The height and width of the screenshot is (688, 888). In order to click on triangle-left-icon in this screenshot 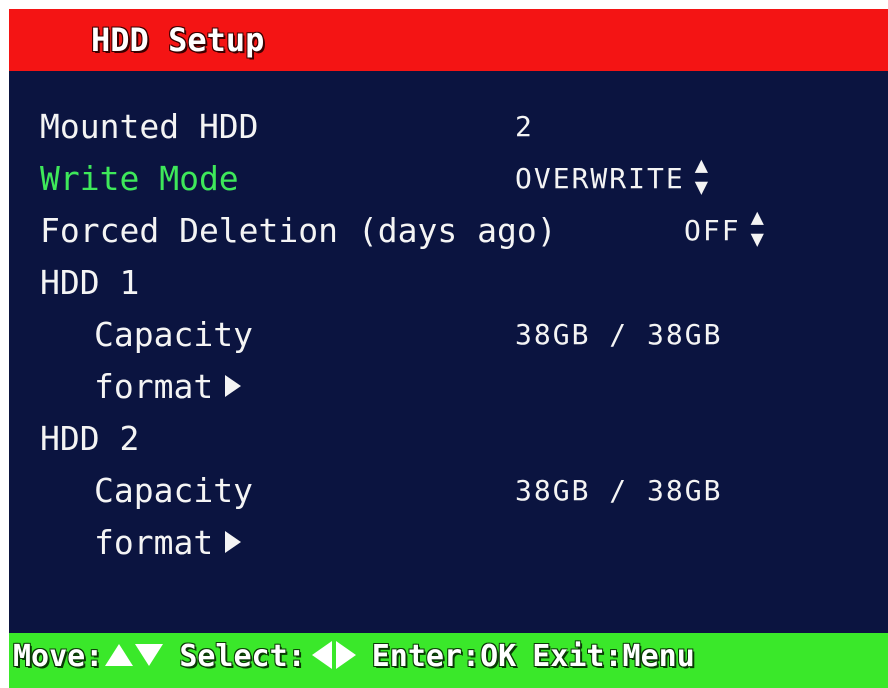, I will do `click(321, 654)`.